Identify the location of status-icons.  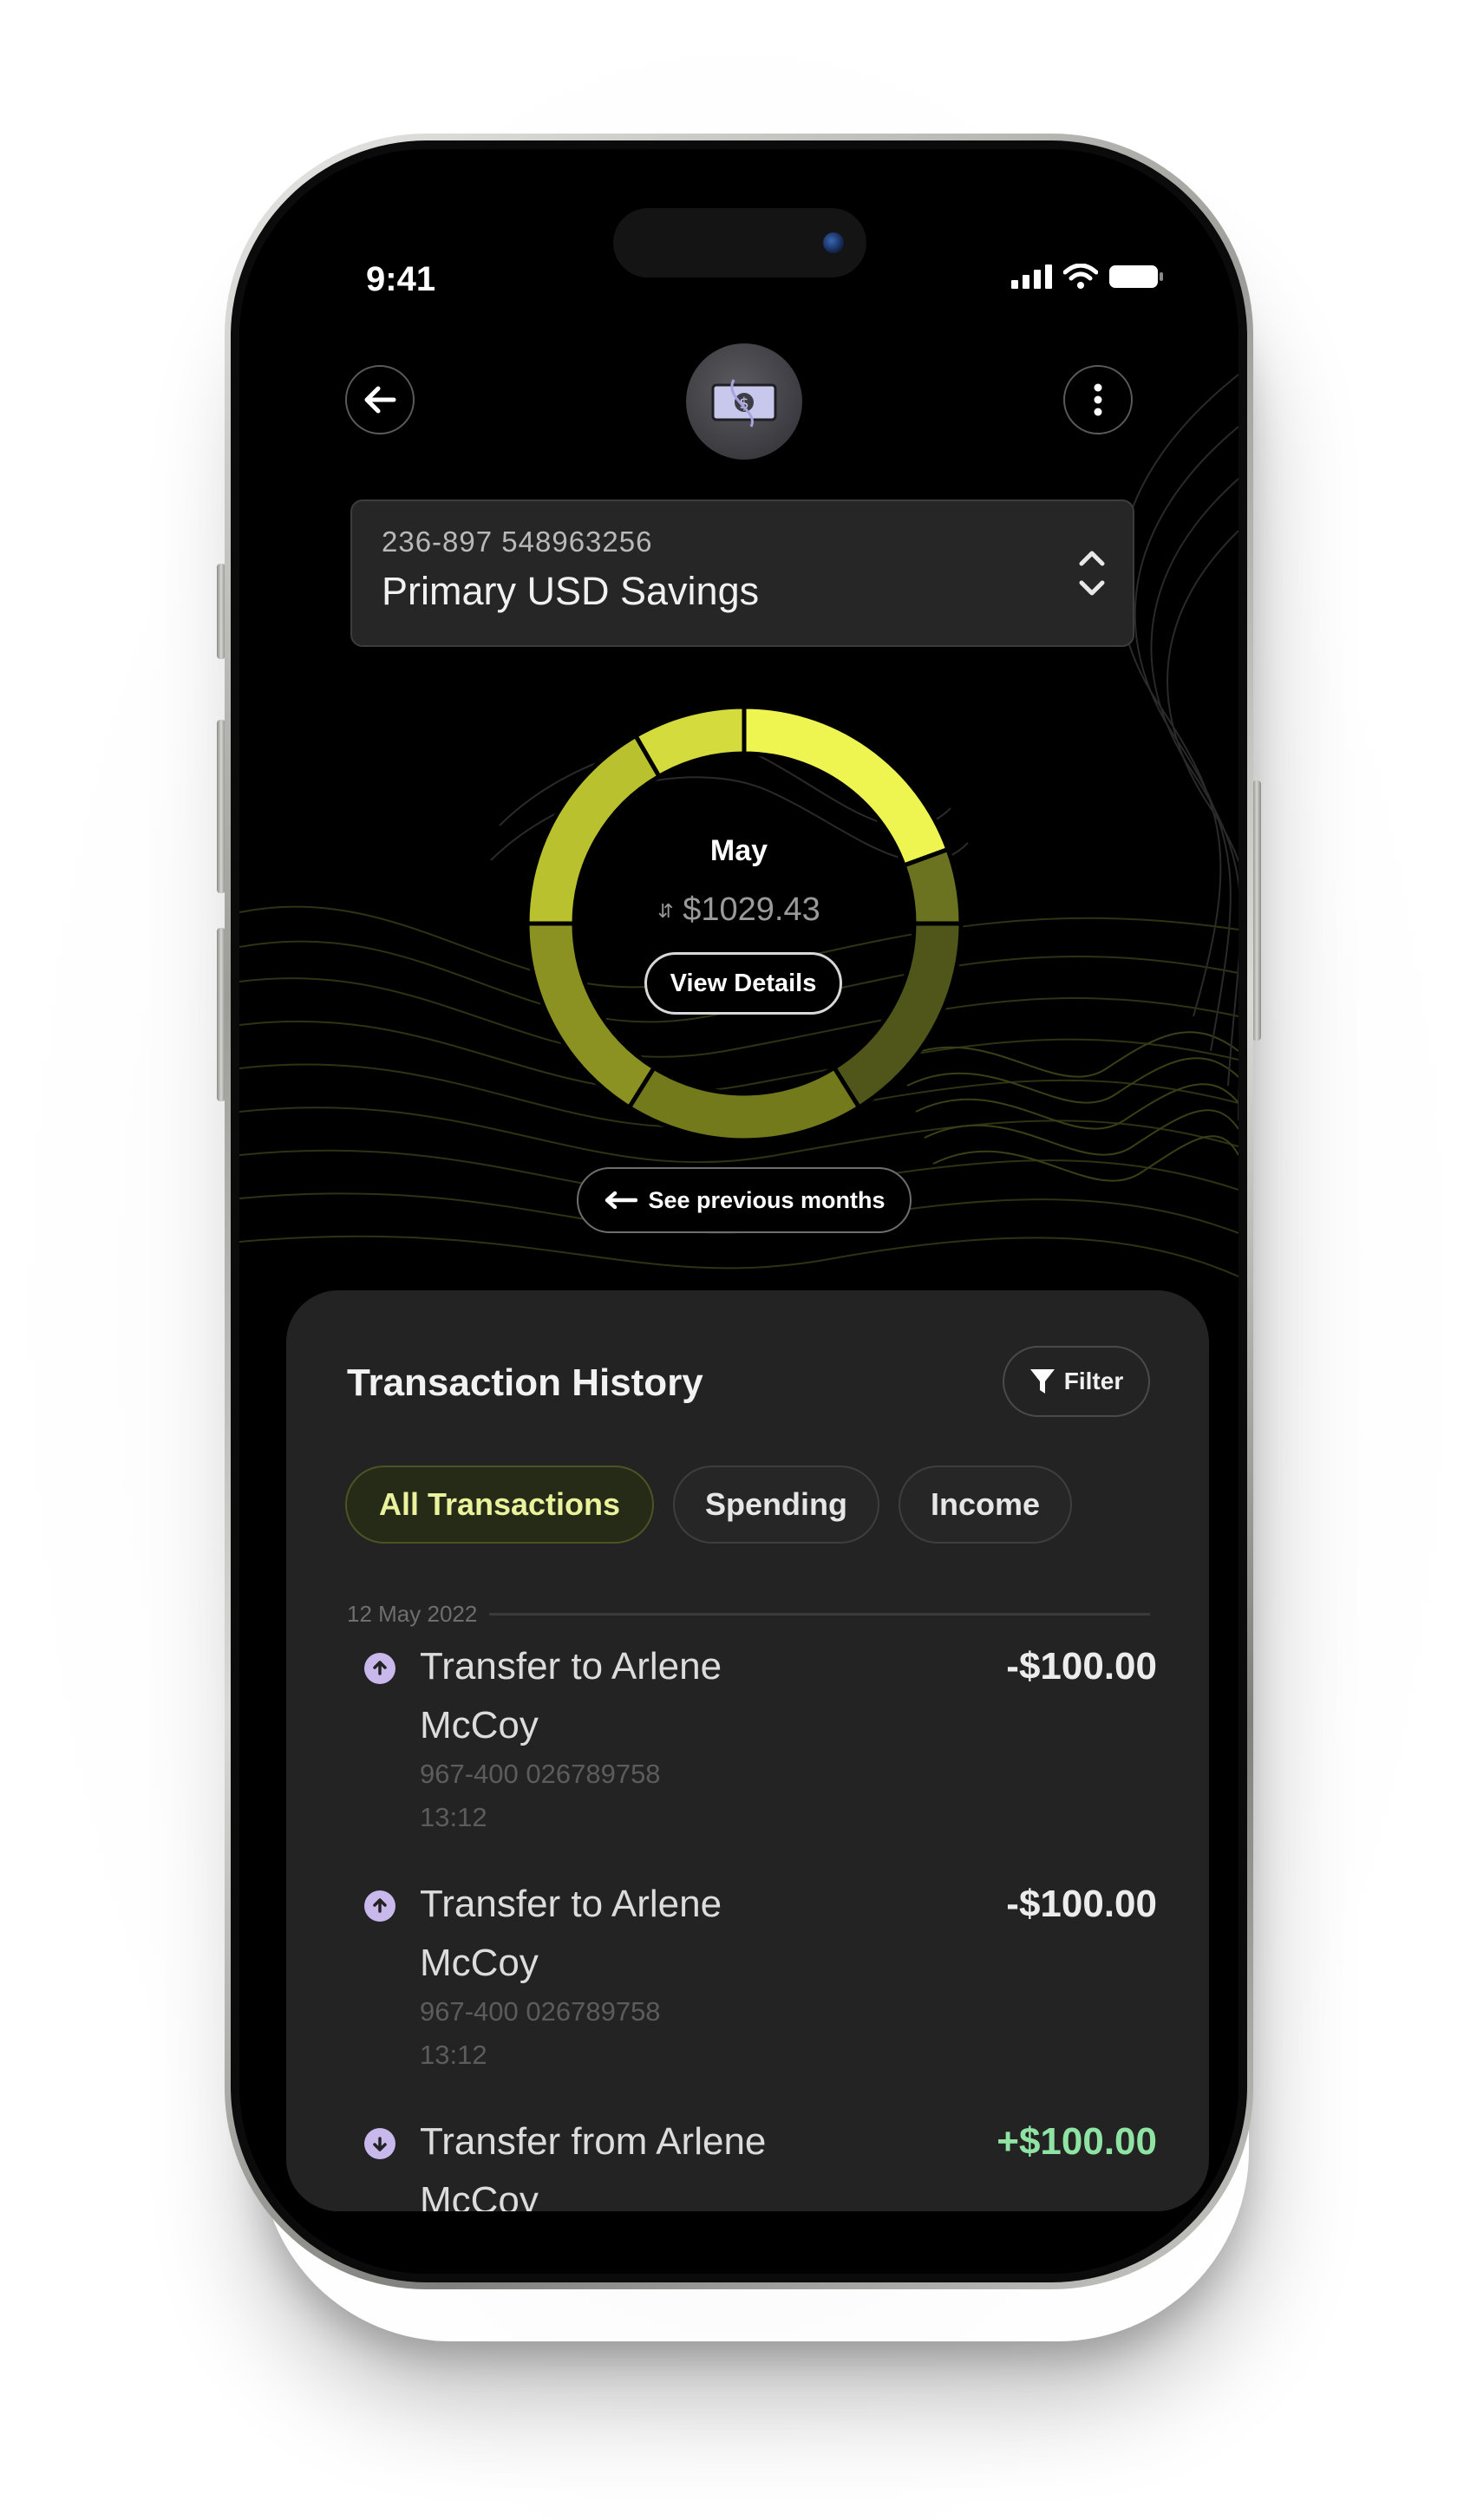
(1088, 277).